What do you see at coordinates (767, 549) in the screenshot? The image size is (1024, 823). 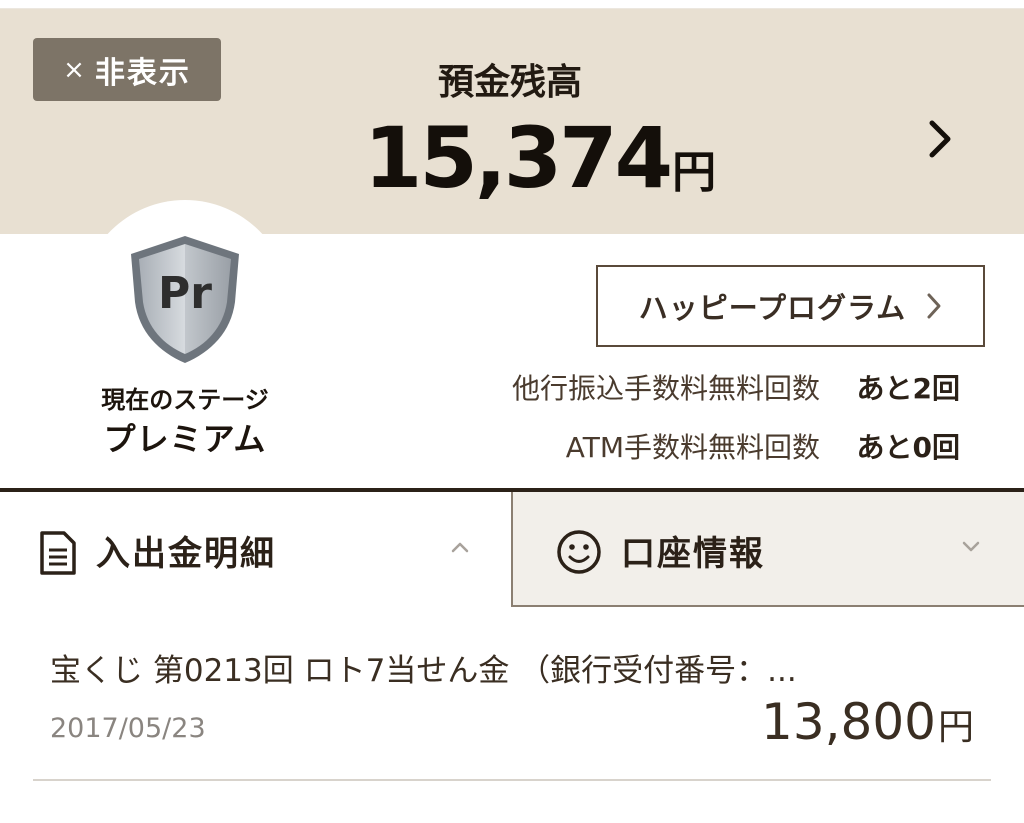 I see `tab-account-info: 口座情報` at bounding box center [767, 549].